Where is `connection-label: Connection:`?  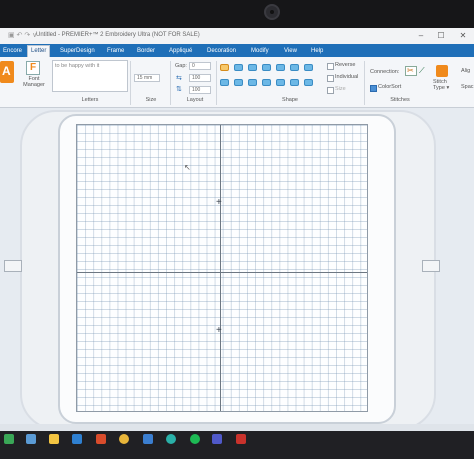
connection-label: Connection: is located at coordinates (385, 72).